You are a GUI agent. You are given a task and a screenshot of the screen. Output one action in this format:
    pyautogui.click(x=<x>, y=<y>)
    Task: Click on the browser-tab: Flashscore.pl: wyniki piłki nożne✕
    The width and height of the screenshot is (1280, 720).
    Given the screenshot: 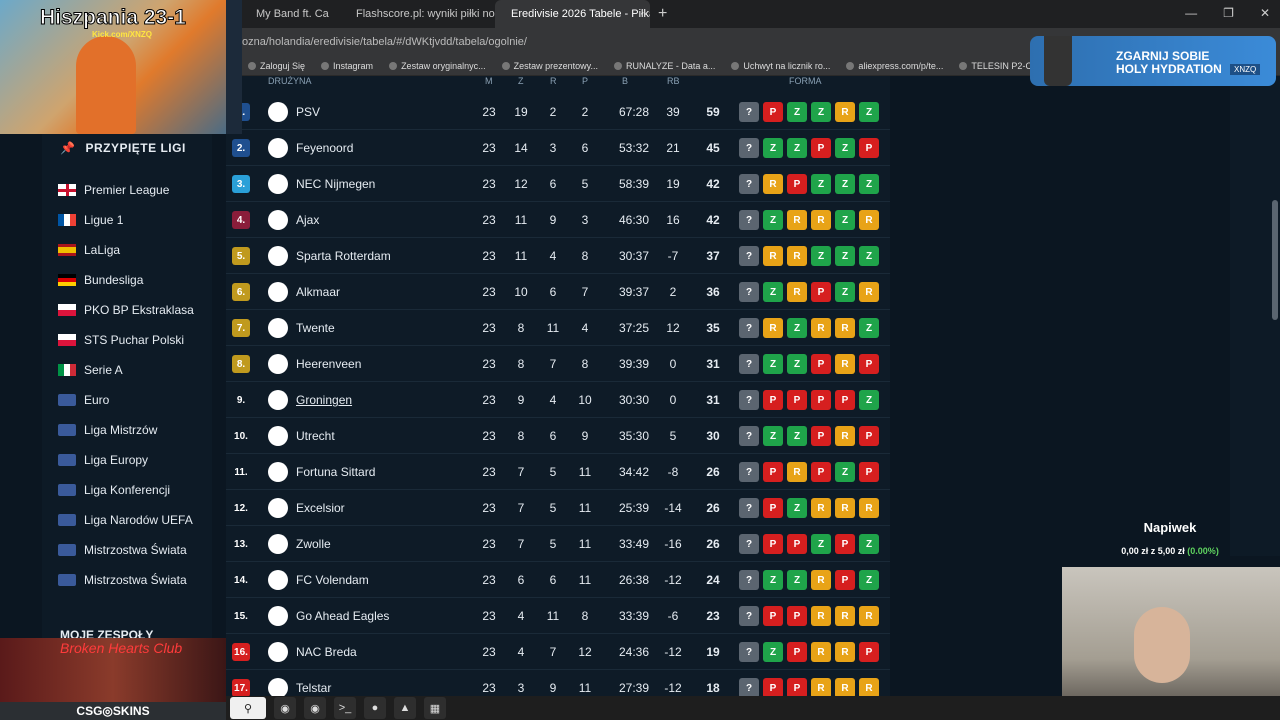 What is the action you would take?
    pyautogui.click(x=417, y=14)
    